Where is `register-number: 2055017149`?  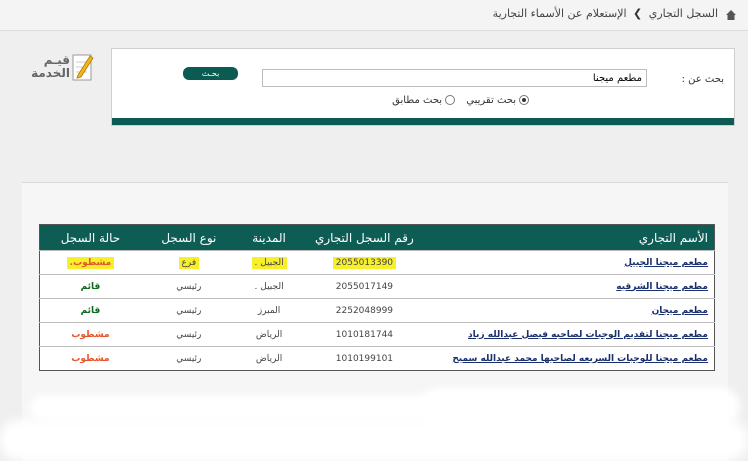
register-number: 2055017149 is located at coordinates (364, 286).